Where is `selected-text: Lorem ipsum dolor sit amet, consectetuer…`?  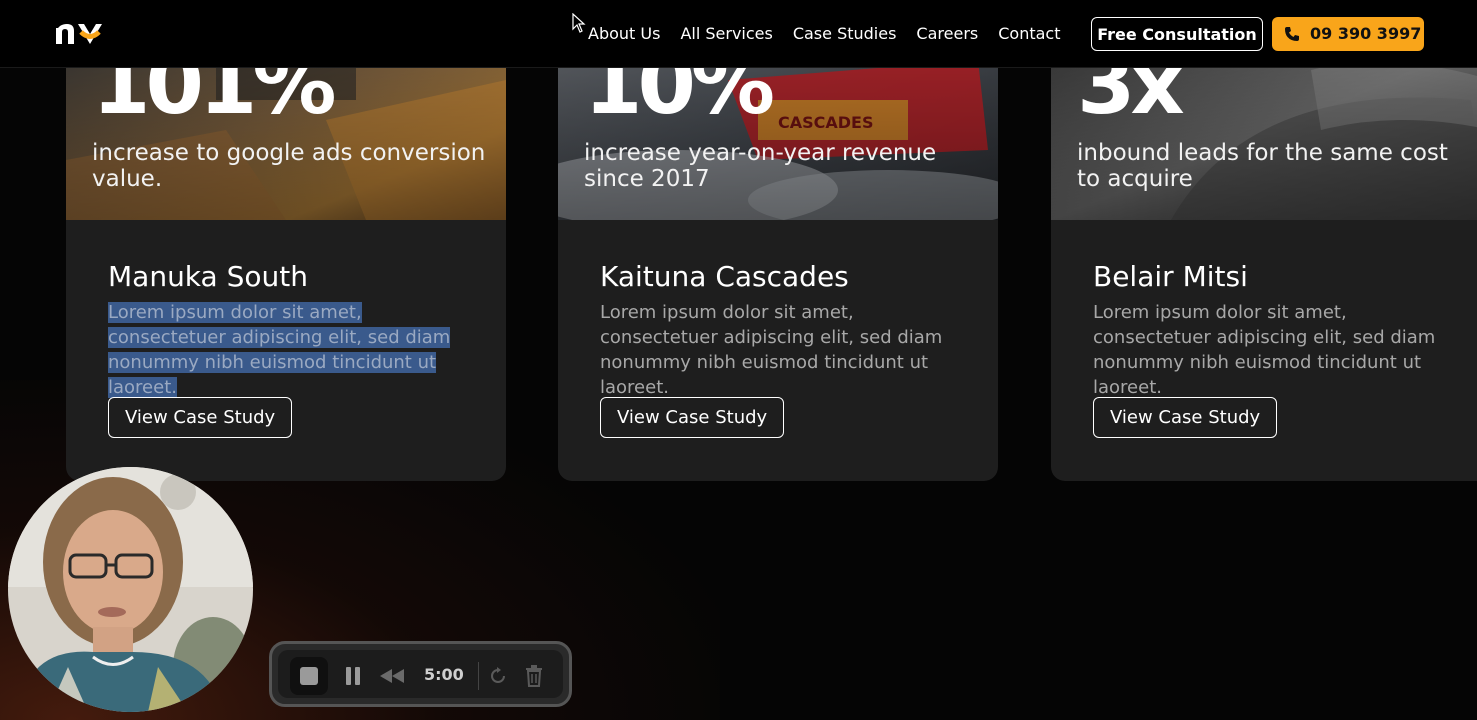
selected-text: Lorem ipsum dolor sit amet, consectetuer… is located at coordinates (279, 350).